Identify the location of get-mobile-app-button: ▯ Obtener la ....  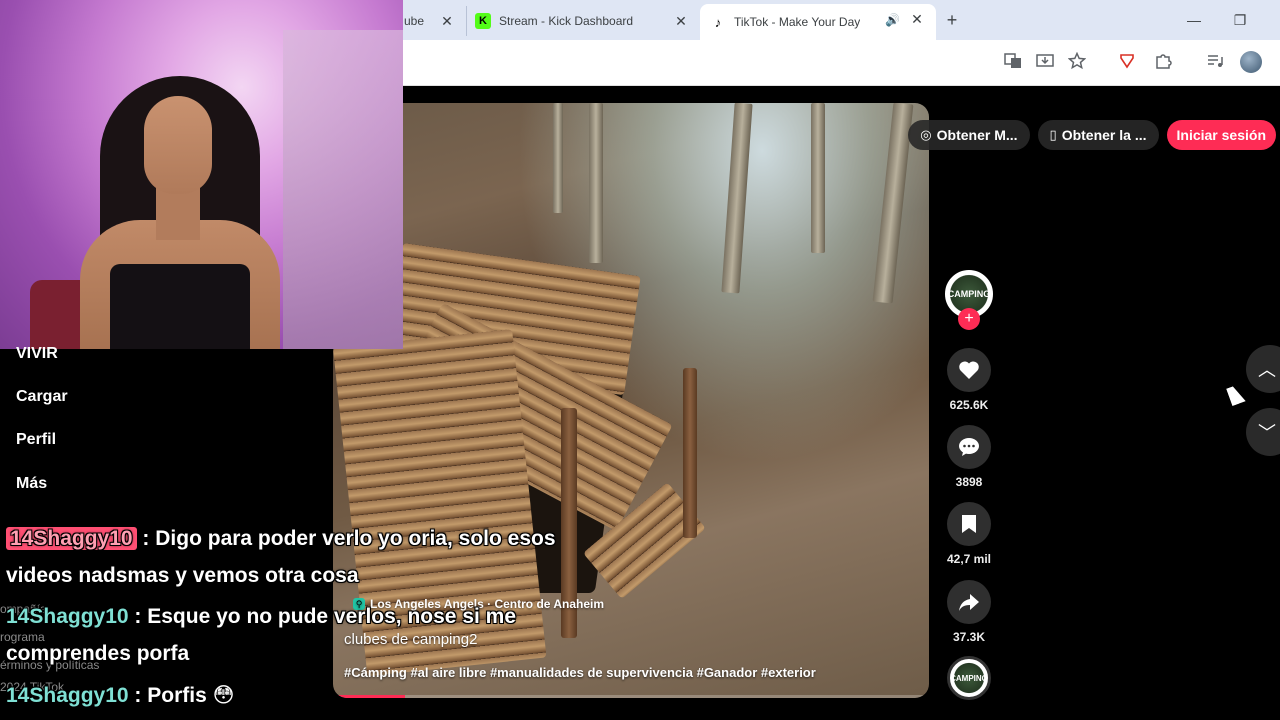
(1098, 135).